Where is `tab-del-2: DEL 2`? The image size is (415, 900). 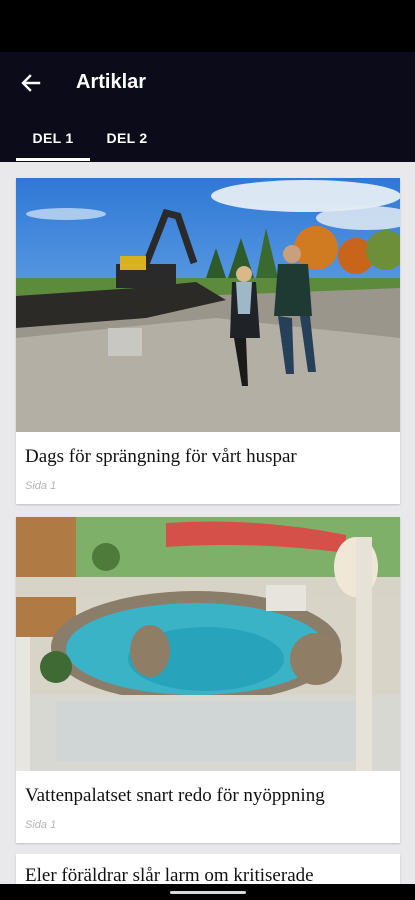
tab-del-2: DEL 2 is located at coordinates (127, 138).